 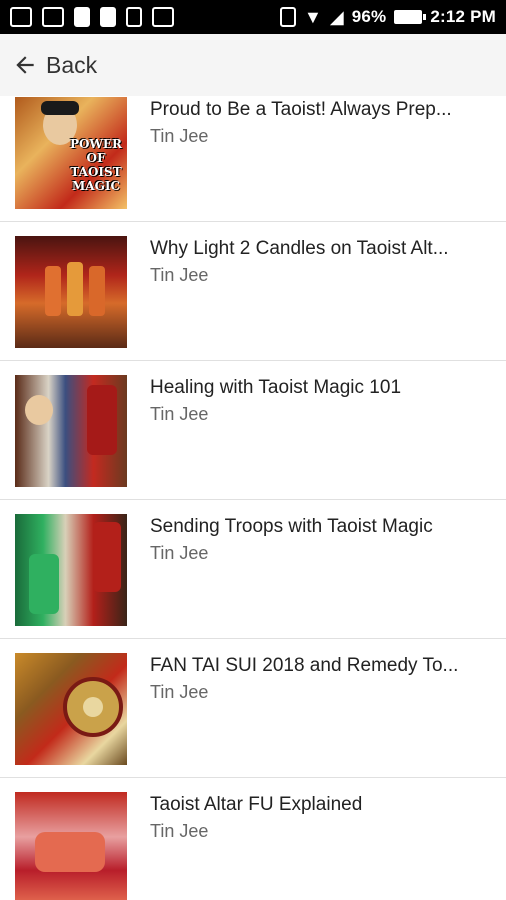 What do you see at coordinates (305, 539) in the screenshot?
I see `video-meta: Sending Troops with Taoist Magic Tin Jee` at bounding box center [305, 539].